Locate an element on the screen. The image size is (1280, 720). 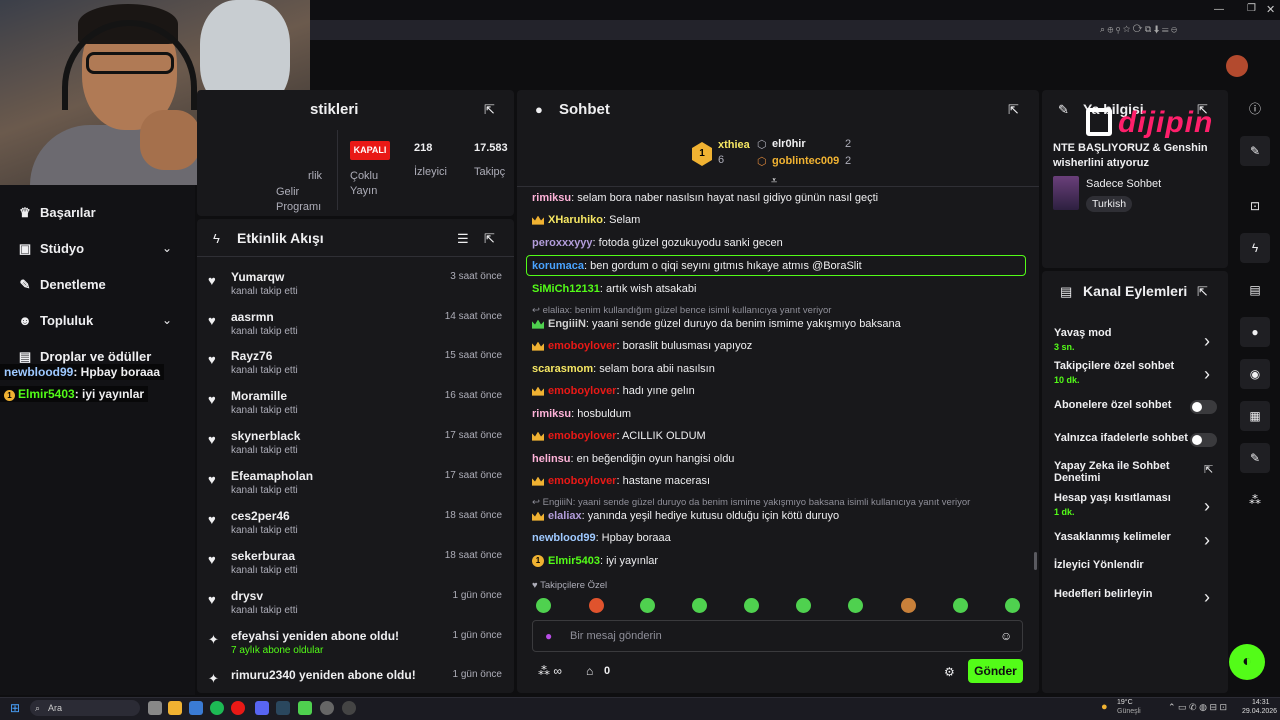
leader-name: goblintec009 is located at coordinates (805, 161).